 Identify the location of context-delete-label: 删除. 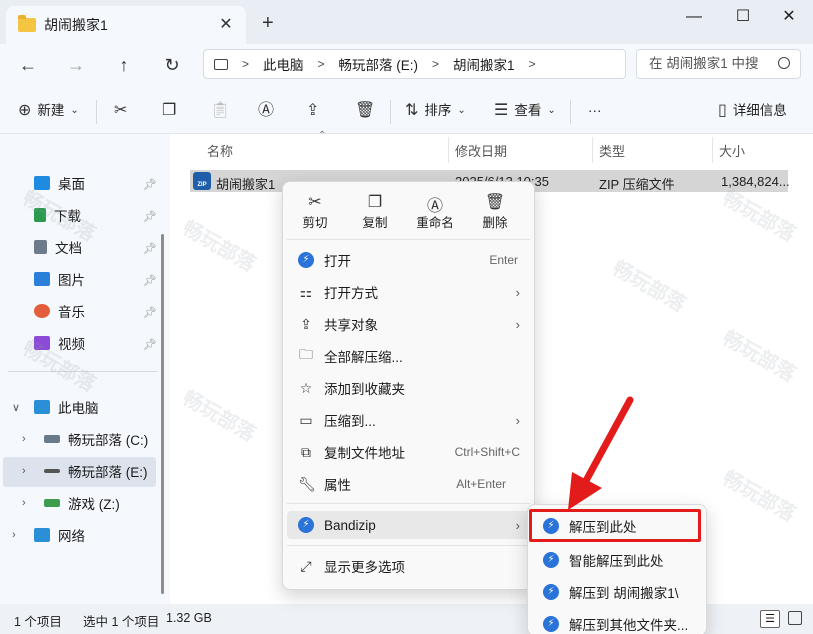
(495, 223).